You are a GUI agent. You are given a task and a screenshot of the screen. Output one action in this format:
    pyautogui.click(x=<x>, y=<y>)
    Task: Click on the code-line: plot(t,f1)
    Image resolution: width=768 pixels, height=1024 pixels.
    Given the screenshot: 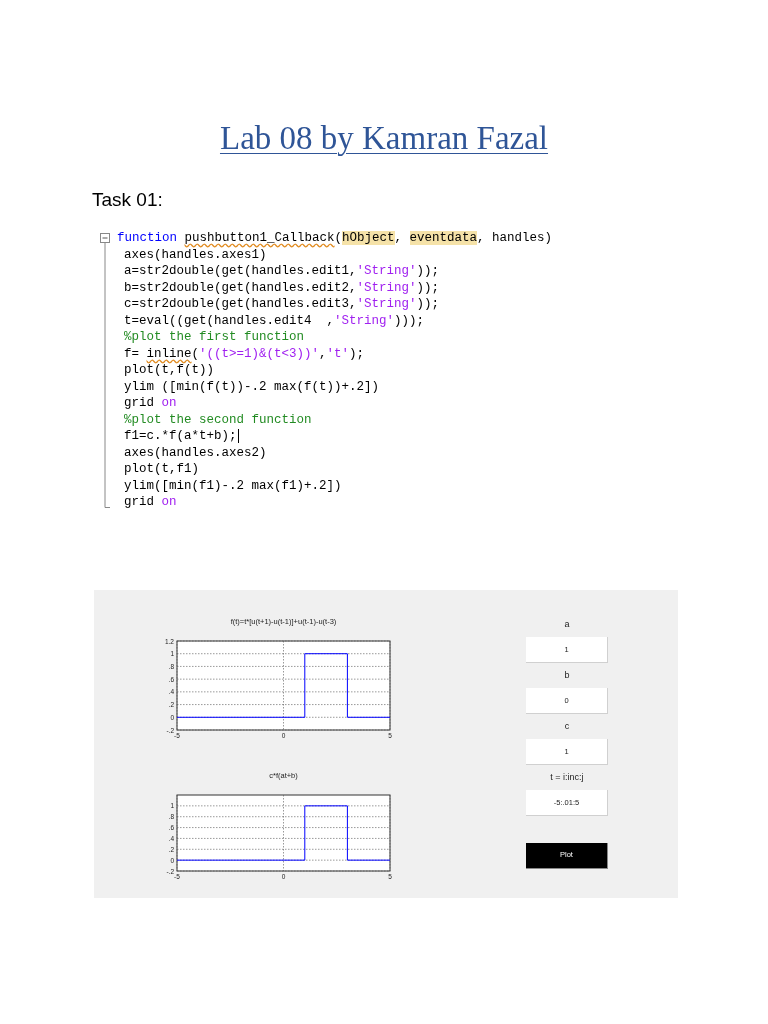 What is the action you would take?
    pyautogui.click(x=161, y=469)
    